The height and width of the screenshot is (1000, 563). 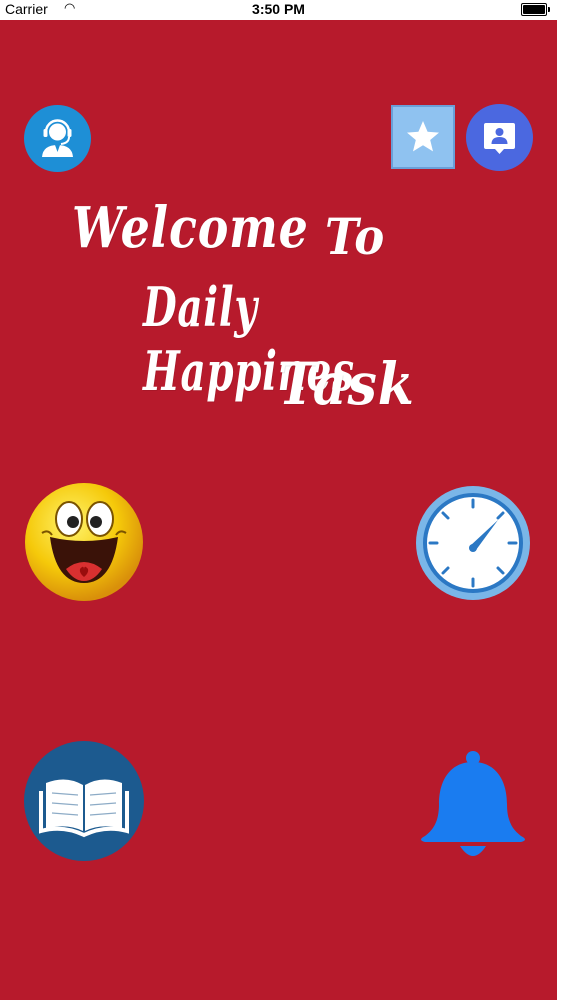 I want to click on task-text: Task, so click(x=346, y=384).